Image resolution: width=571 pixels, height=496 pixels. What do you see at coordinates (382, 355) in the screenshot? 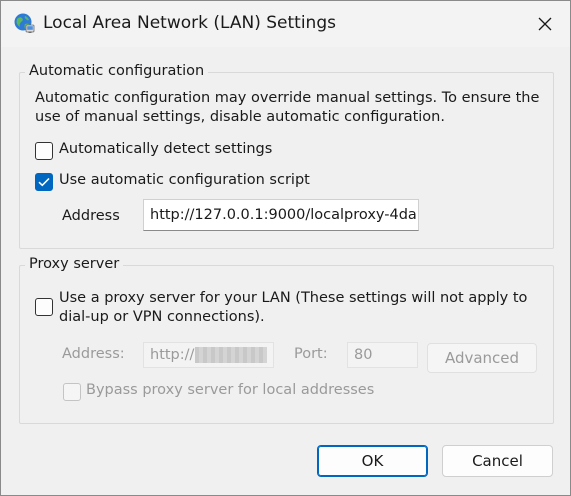
I see `proxy-port-input: 80` at bounding box center [382, 355].